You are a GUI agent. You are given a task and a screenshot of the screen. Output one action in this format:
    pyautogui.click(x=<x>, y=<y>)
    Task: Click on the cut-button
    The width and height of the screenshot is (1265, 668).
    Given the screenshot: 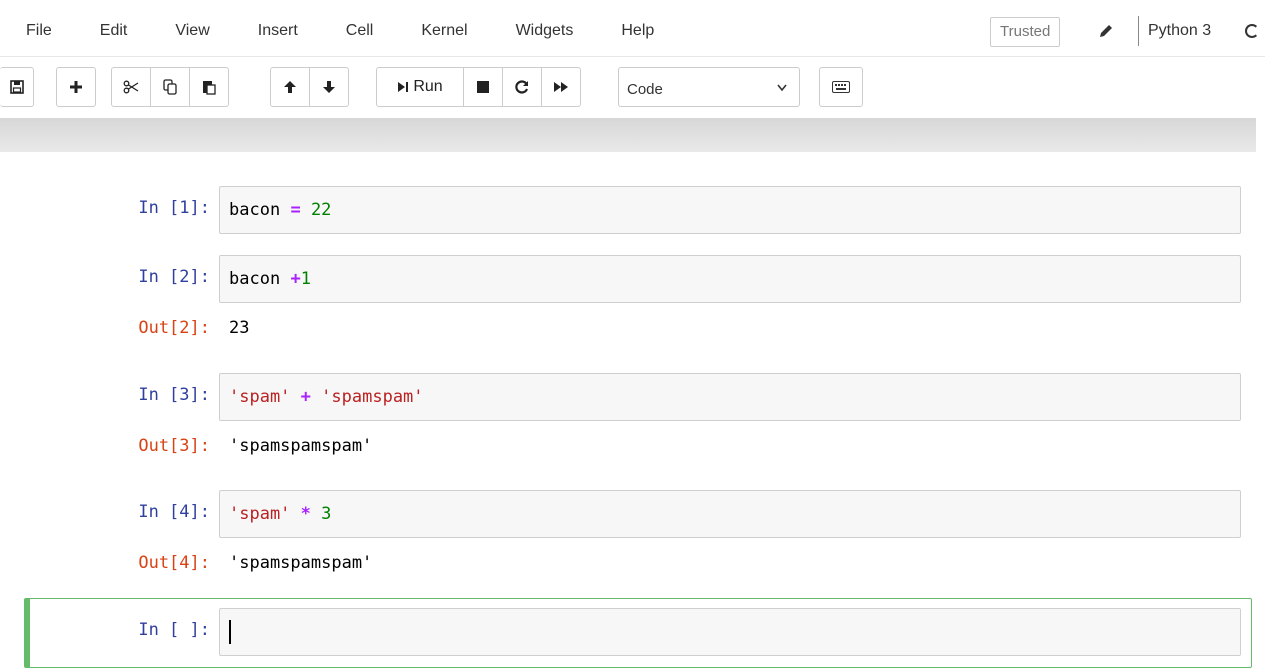 What is the action you would take?
    pyautogui.click(x=131, y=87)
    